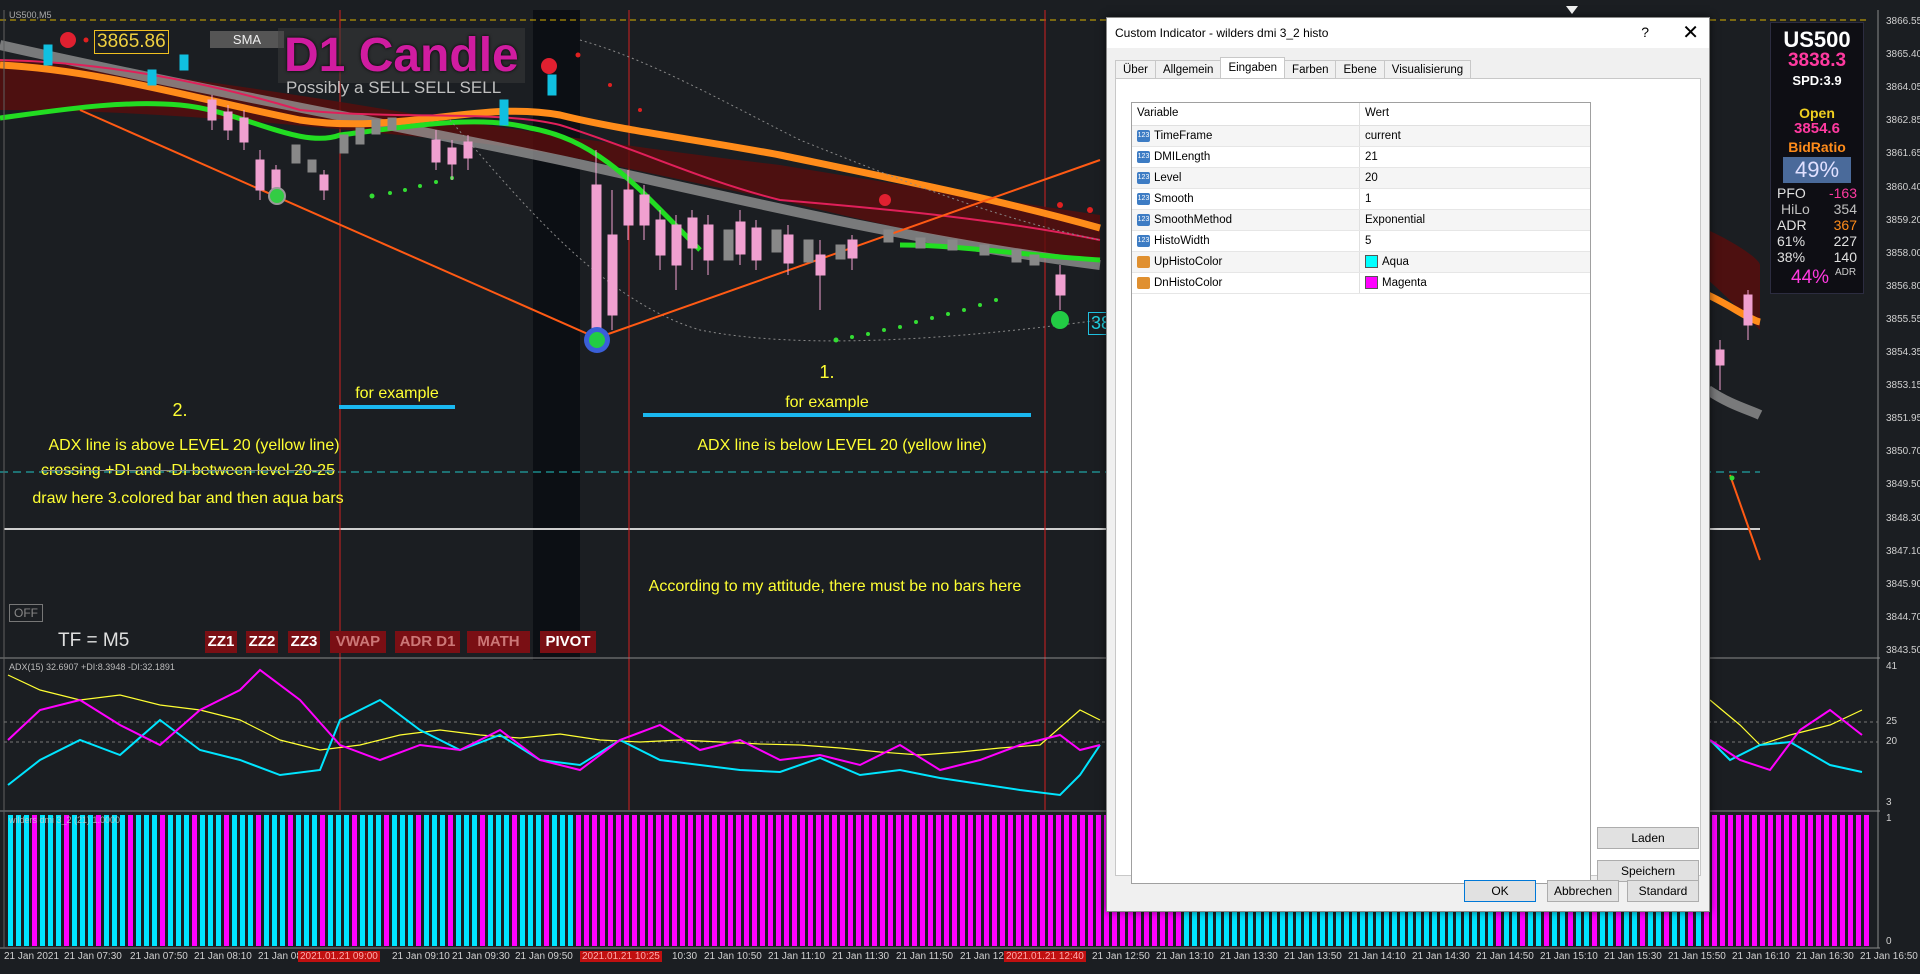 This screenshot has width=1920, height=974. I want to click on adr-d1-button: ADR D1, so click(427, 642).